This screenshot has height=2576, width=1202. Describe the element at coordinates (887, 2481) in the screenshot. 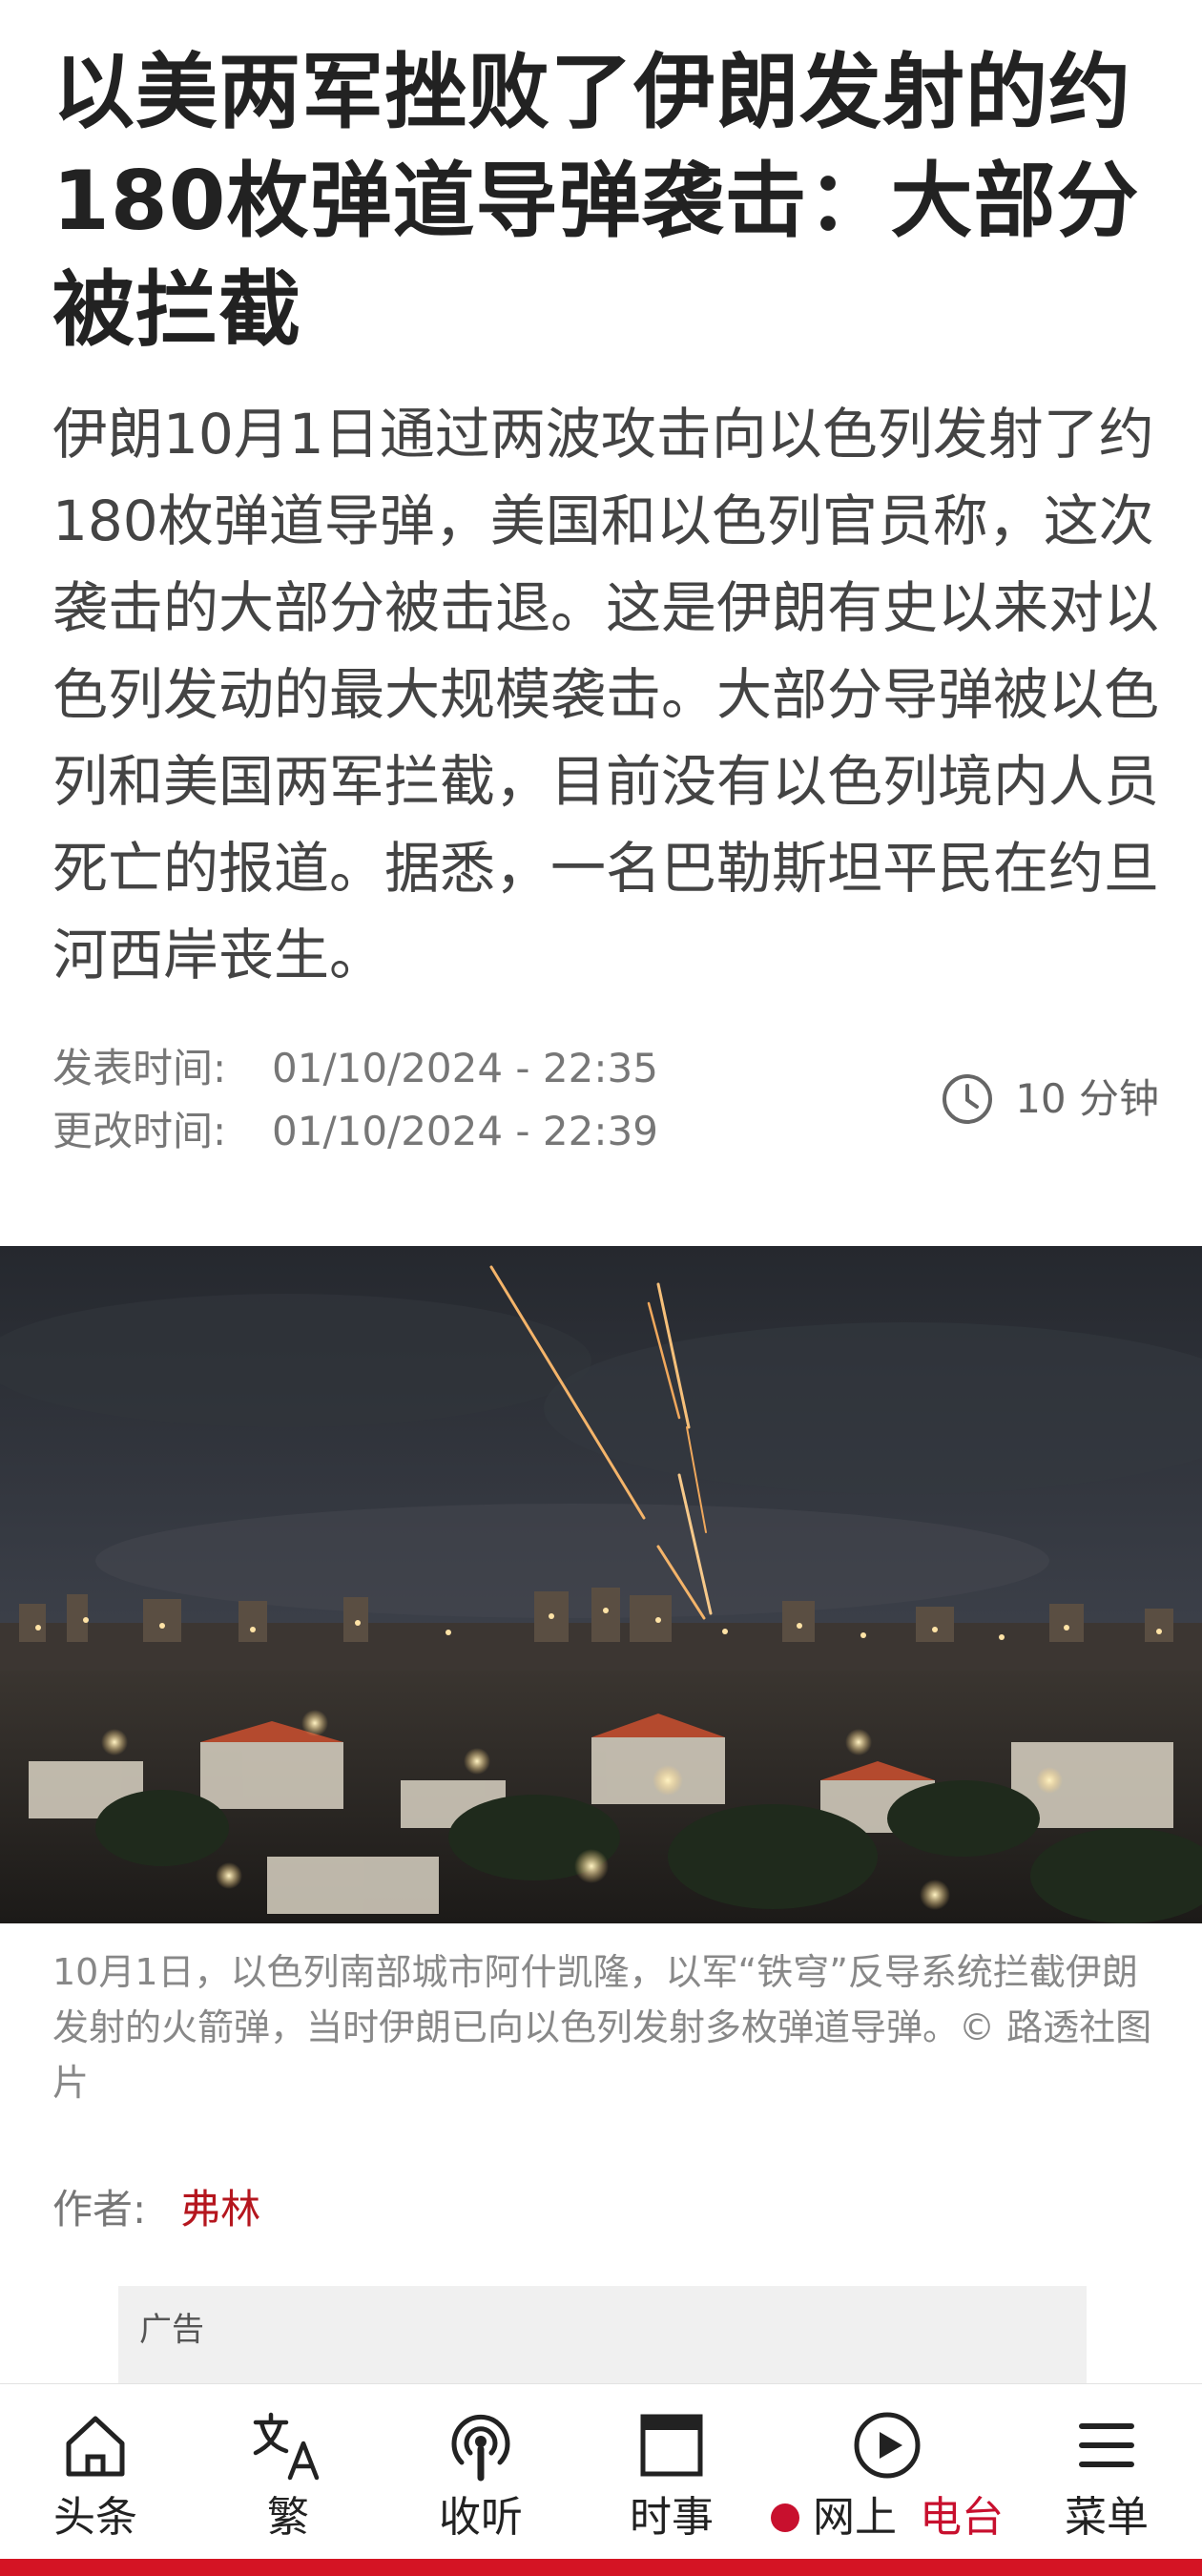

I see `nav-online-radio: 网上 电台` at that location.